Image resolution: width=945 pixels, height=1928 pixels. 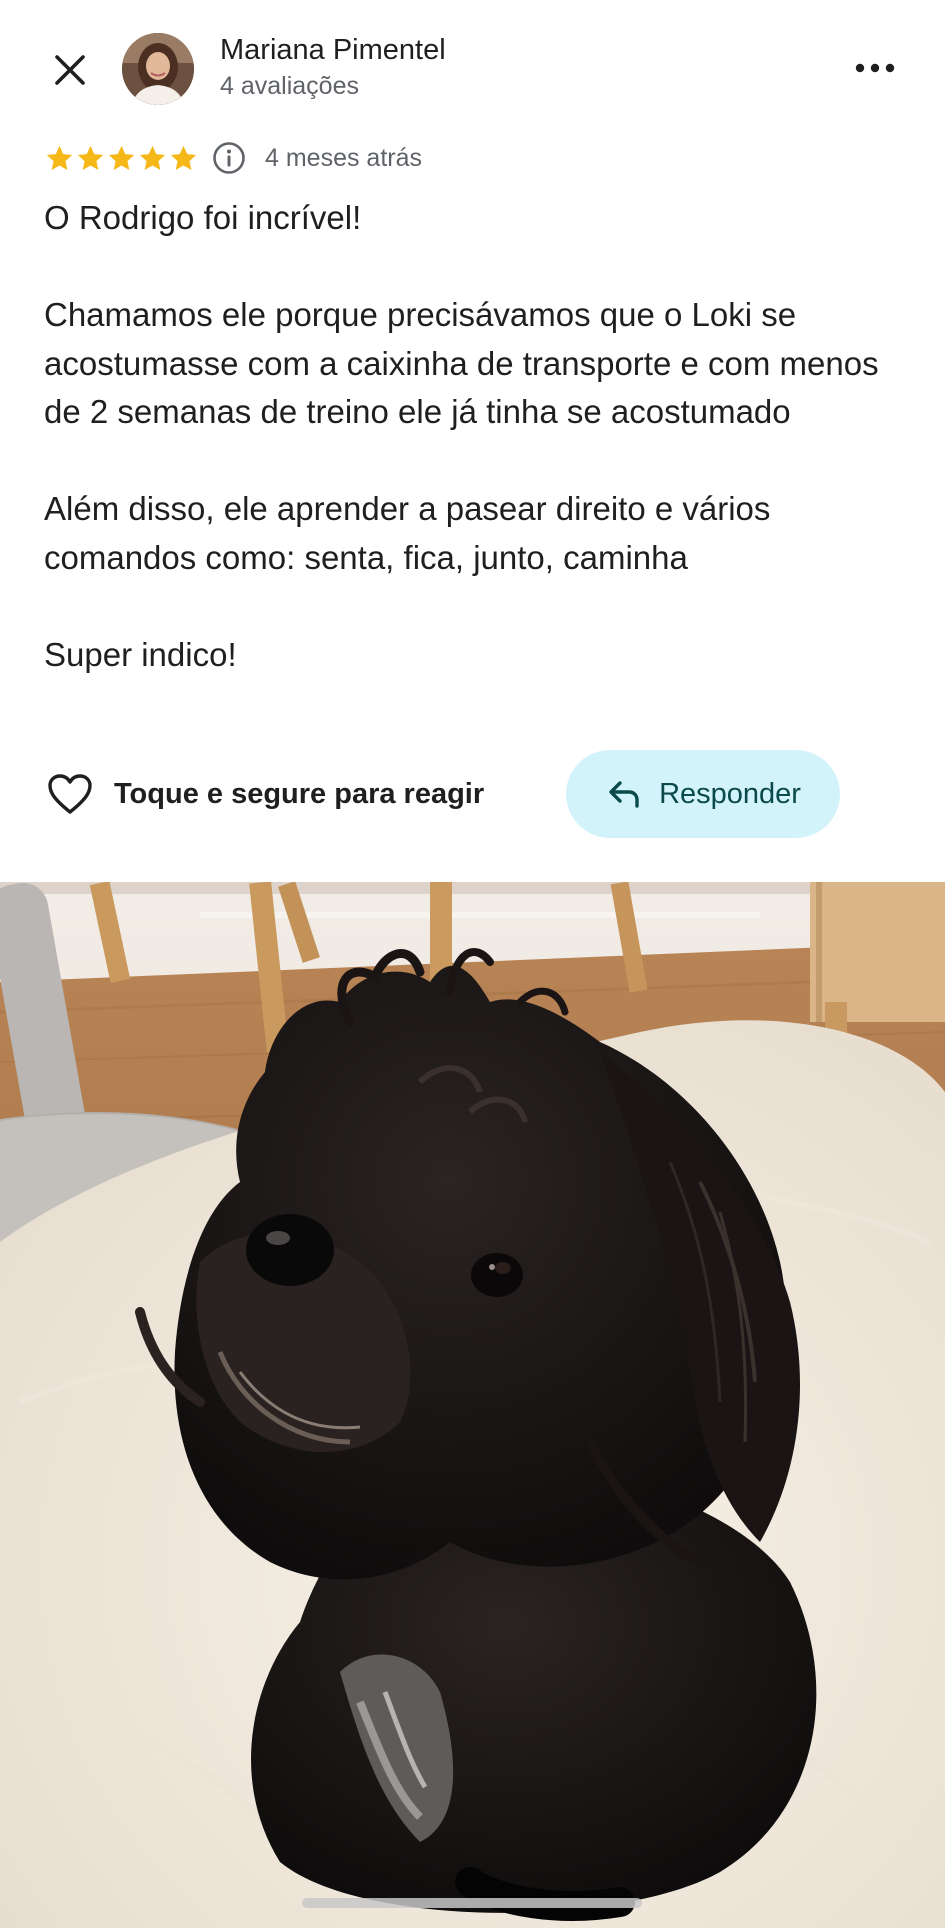 I want to click on avatar, so click(x=158, y=69).